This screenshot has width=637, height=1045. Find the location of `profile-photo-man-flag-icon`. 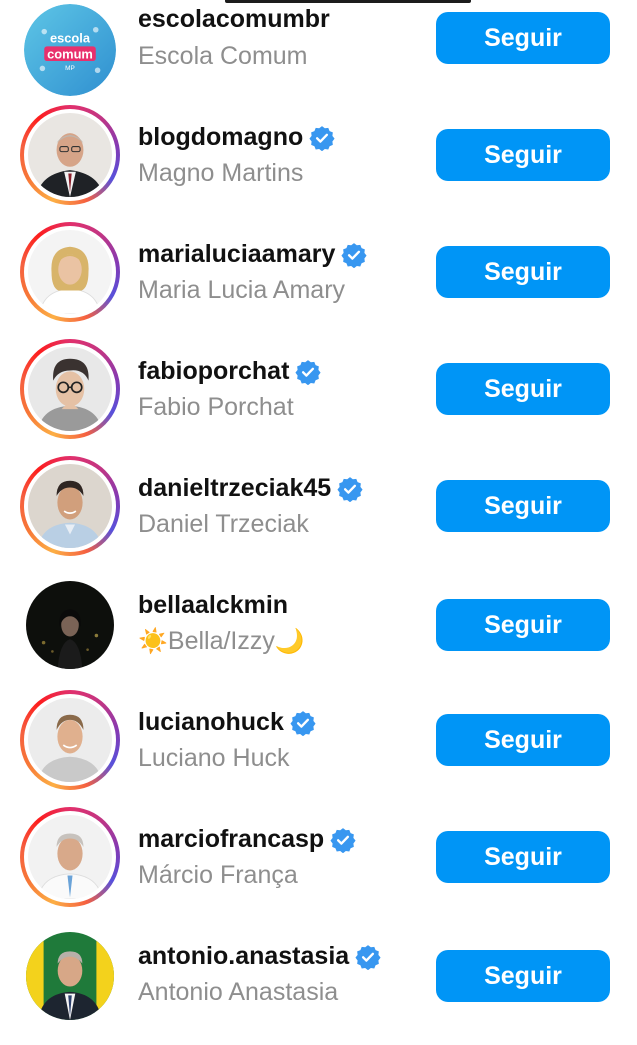

profile-photo-man-flag-icon is located at coordinates (70, 976).